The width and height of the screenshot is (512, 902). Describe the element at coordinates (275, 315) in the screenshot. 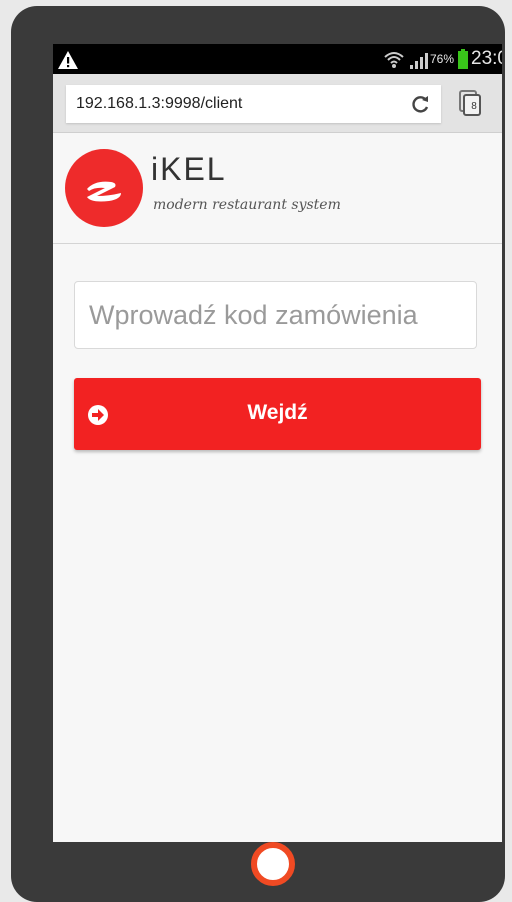

I see `order-code-input` at that location.